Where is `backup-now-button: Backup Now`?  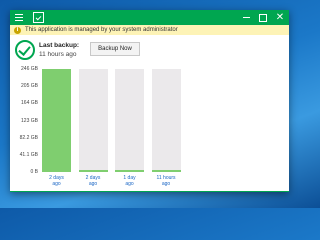 backup-now-button: Backup Now is located at coordinates (115, 49).